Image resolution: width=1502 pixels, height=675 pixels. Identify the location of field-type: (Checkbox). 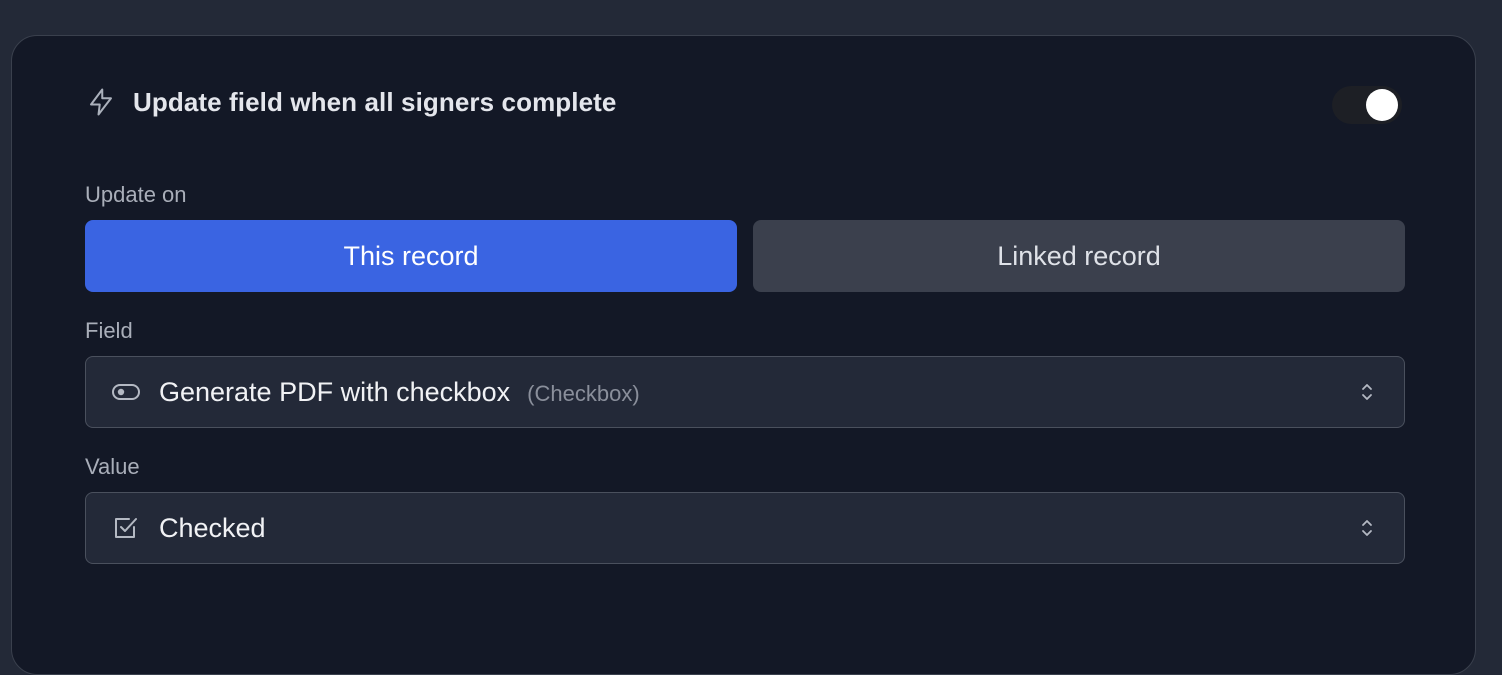
(583, 393).